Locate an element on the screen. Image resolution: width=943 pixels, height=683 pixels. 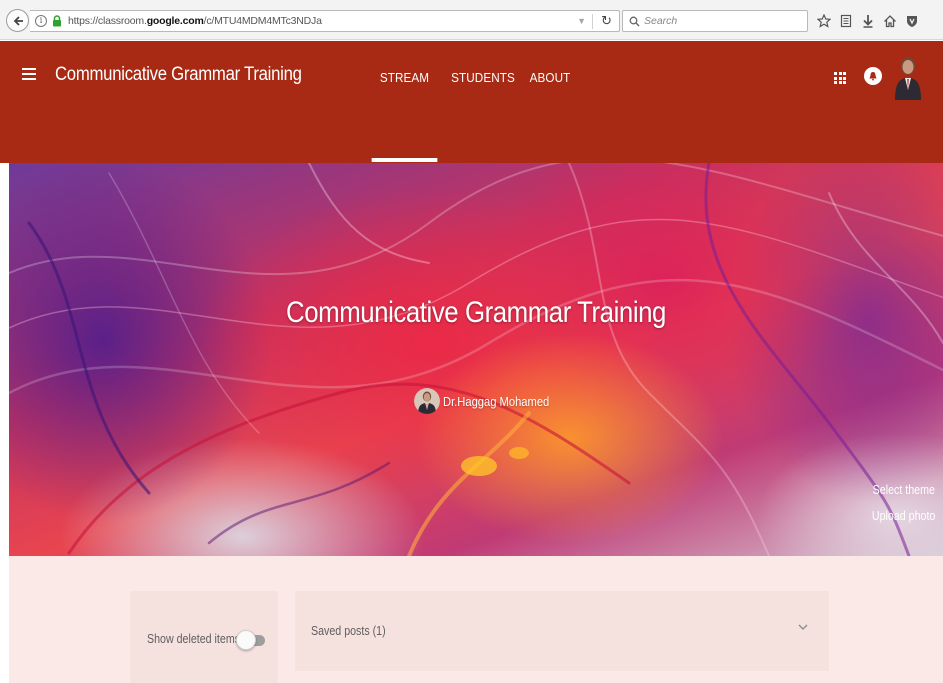
lock-icon is located at coordinates (57, 21).